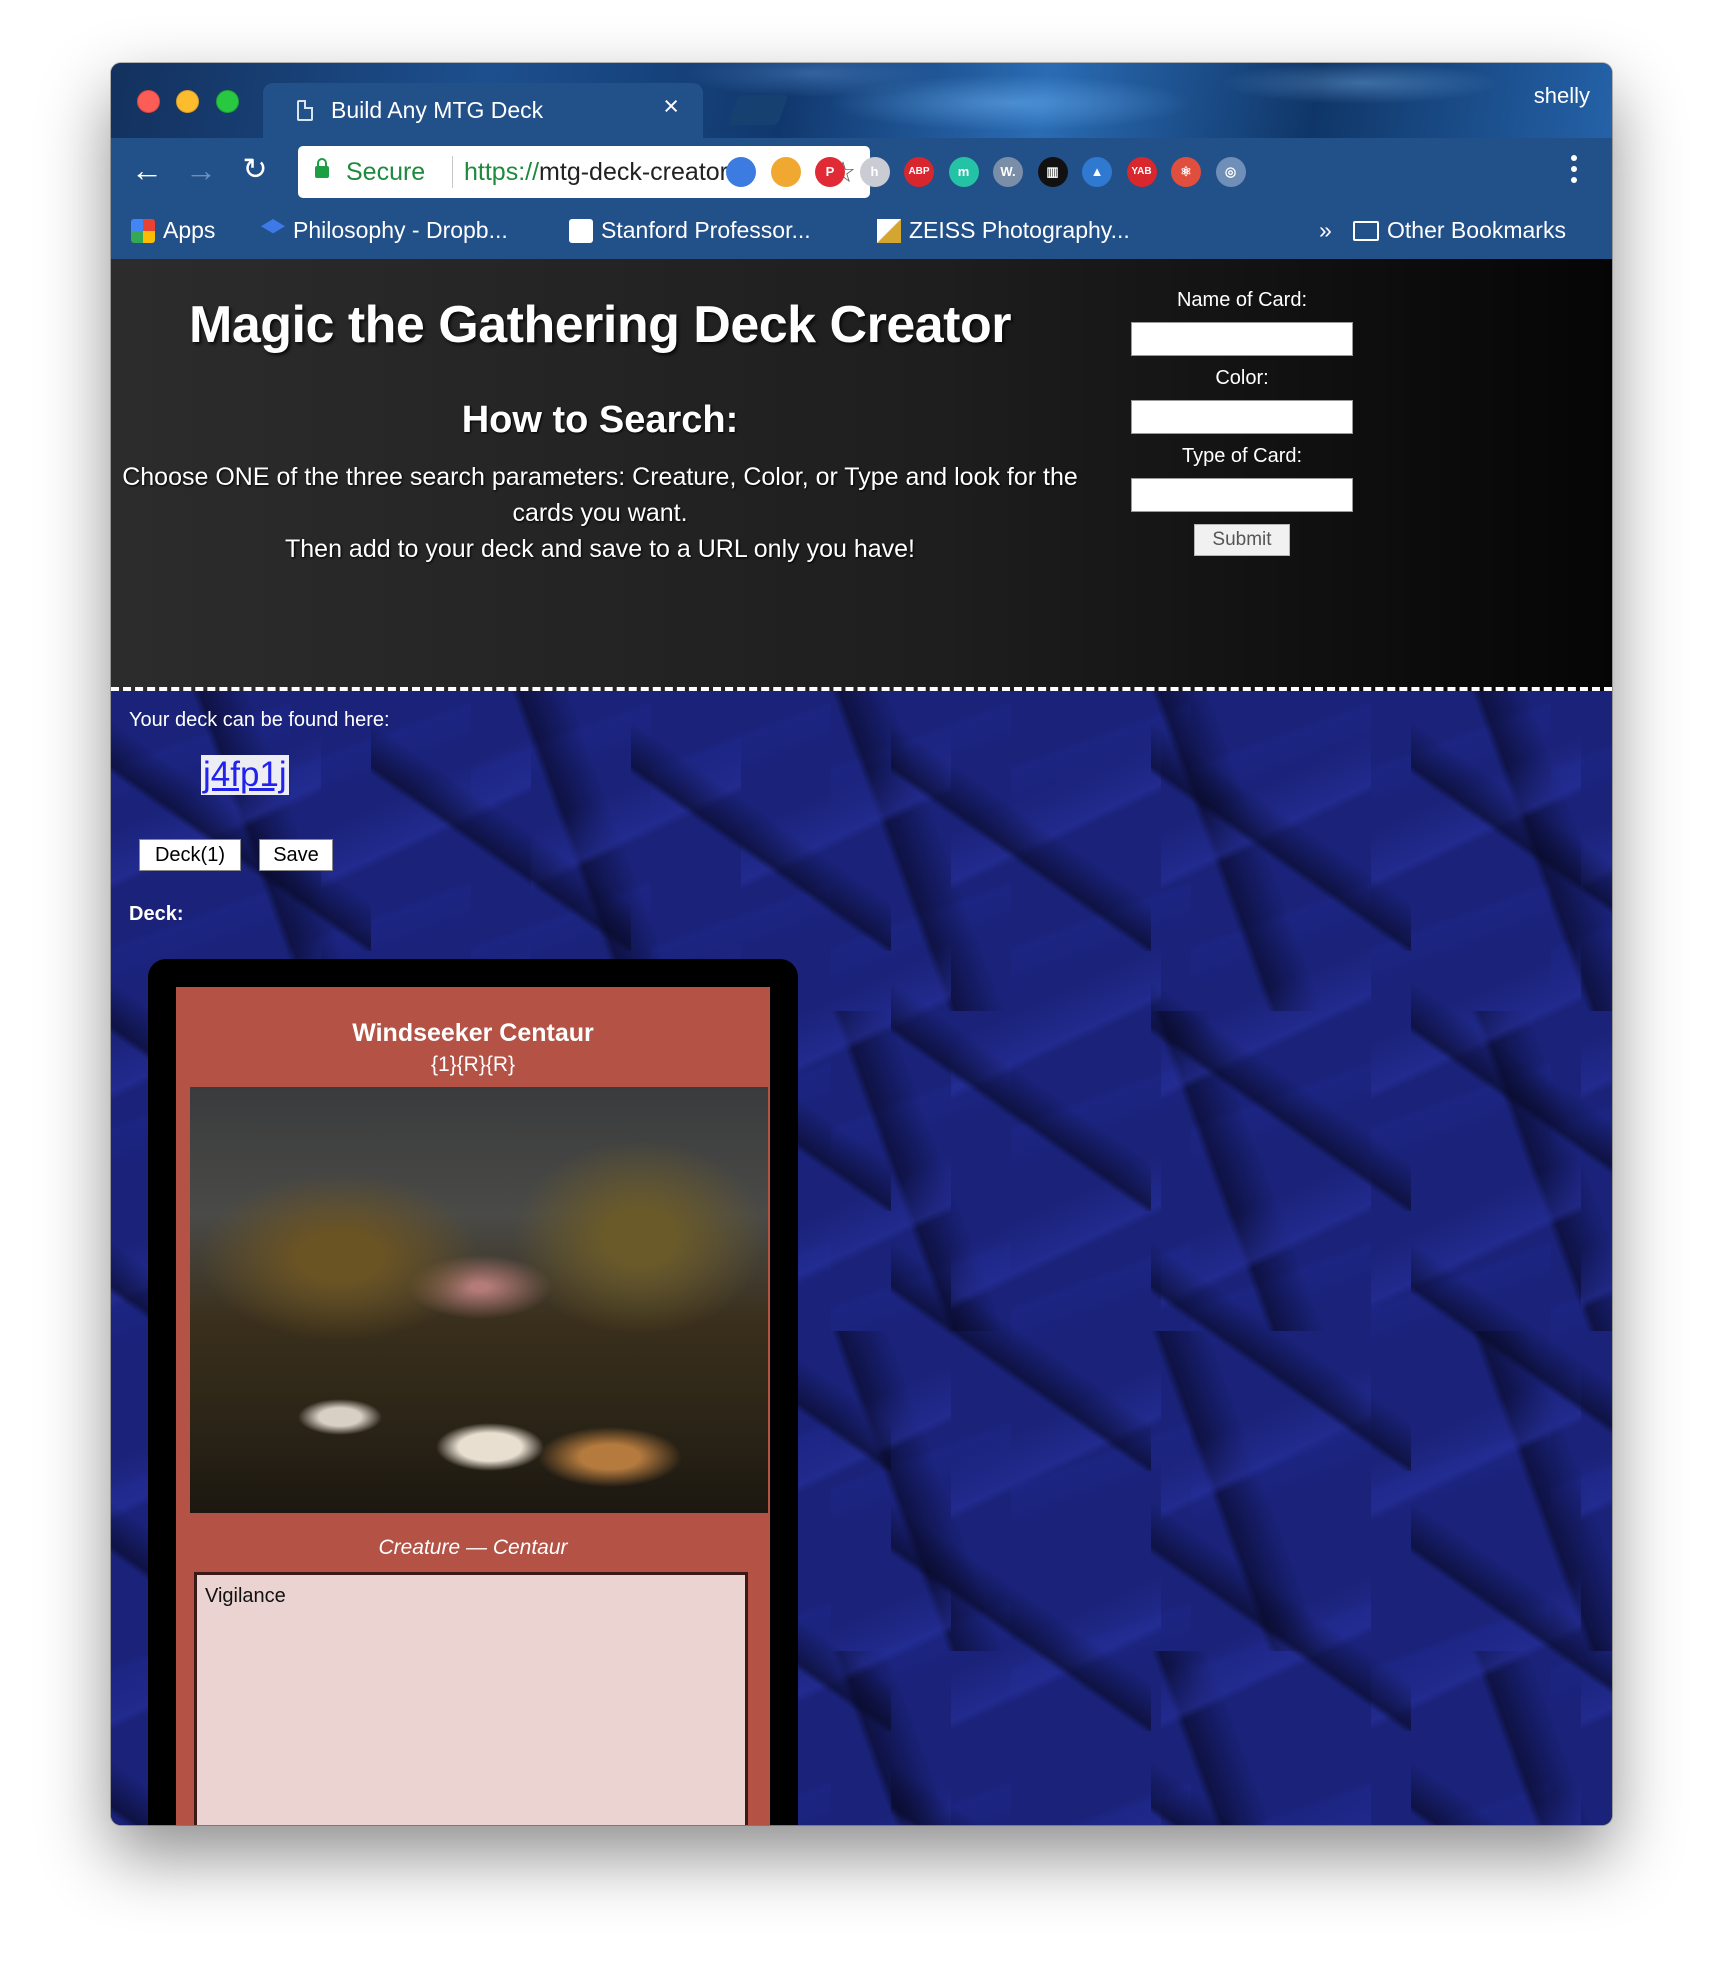 The image size is (1724, 1982). What do you see at coordinates (671, 106) in the screenshot?
I see `close-tab-icon: ×` at bounding box center [671, 106].